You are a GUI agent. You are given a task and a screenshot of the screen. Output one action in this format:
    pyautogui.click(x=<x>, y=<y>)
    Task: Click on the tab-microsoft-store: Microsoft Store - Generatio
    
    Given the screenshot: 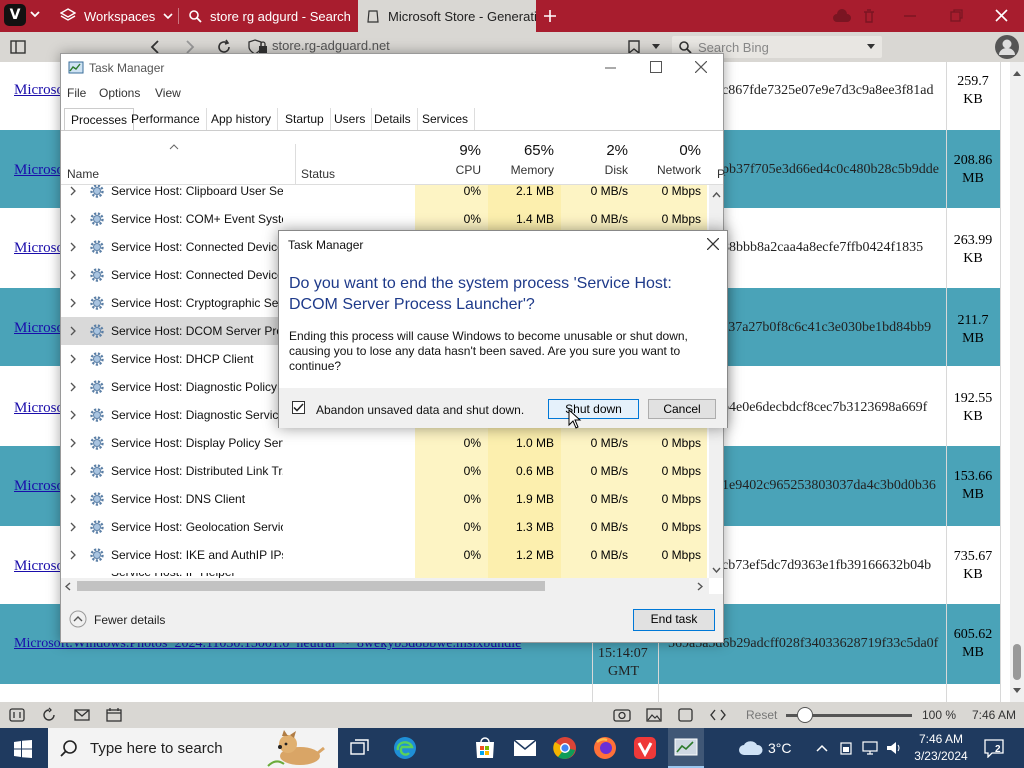 What is the action you would take?
    pyautogui.click(x=447, y=16)
    